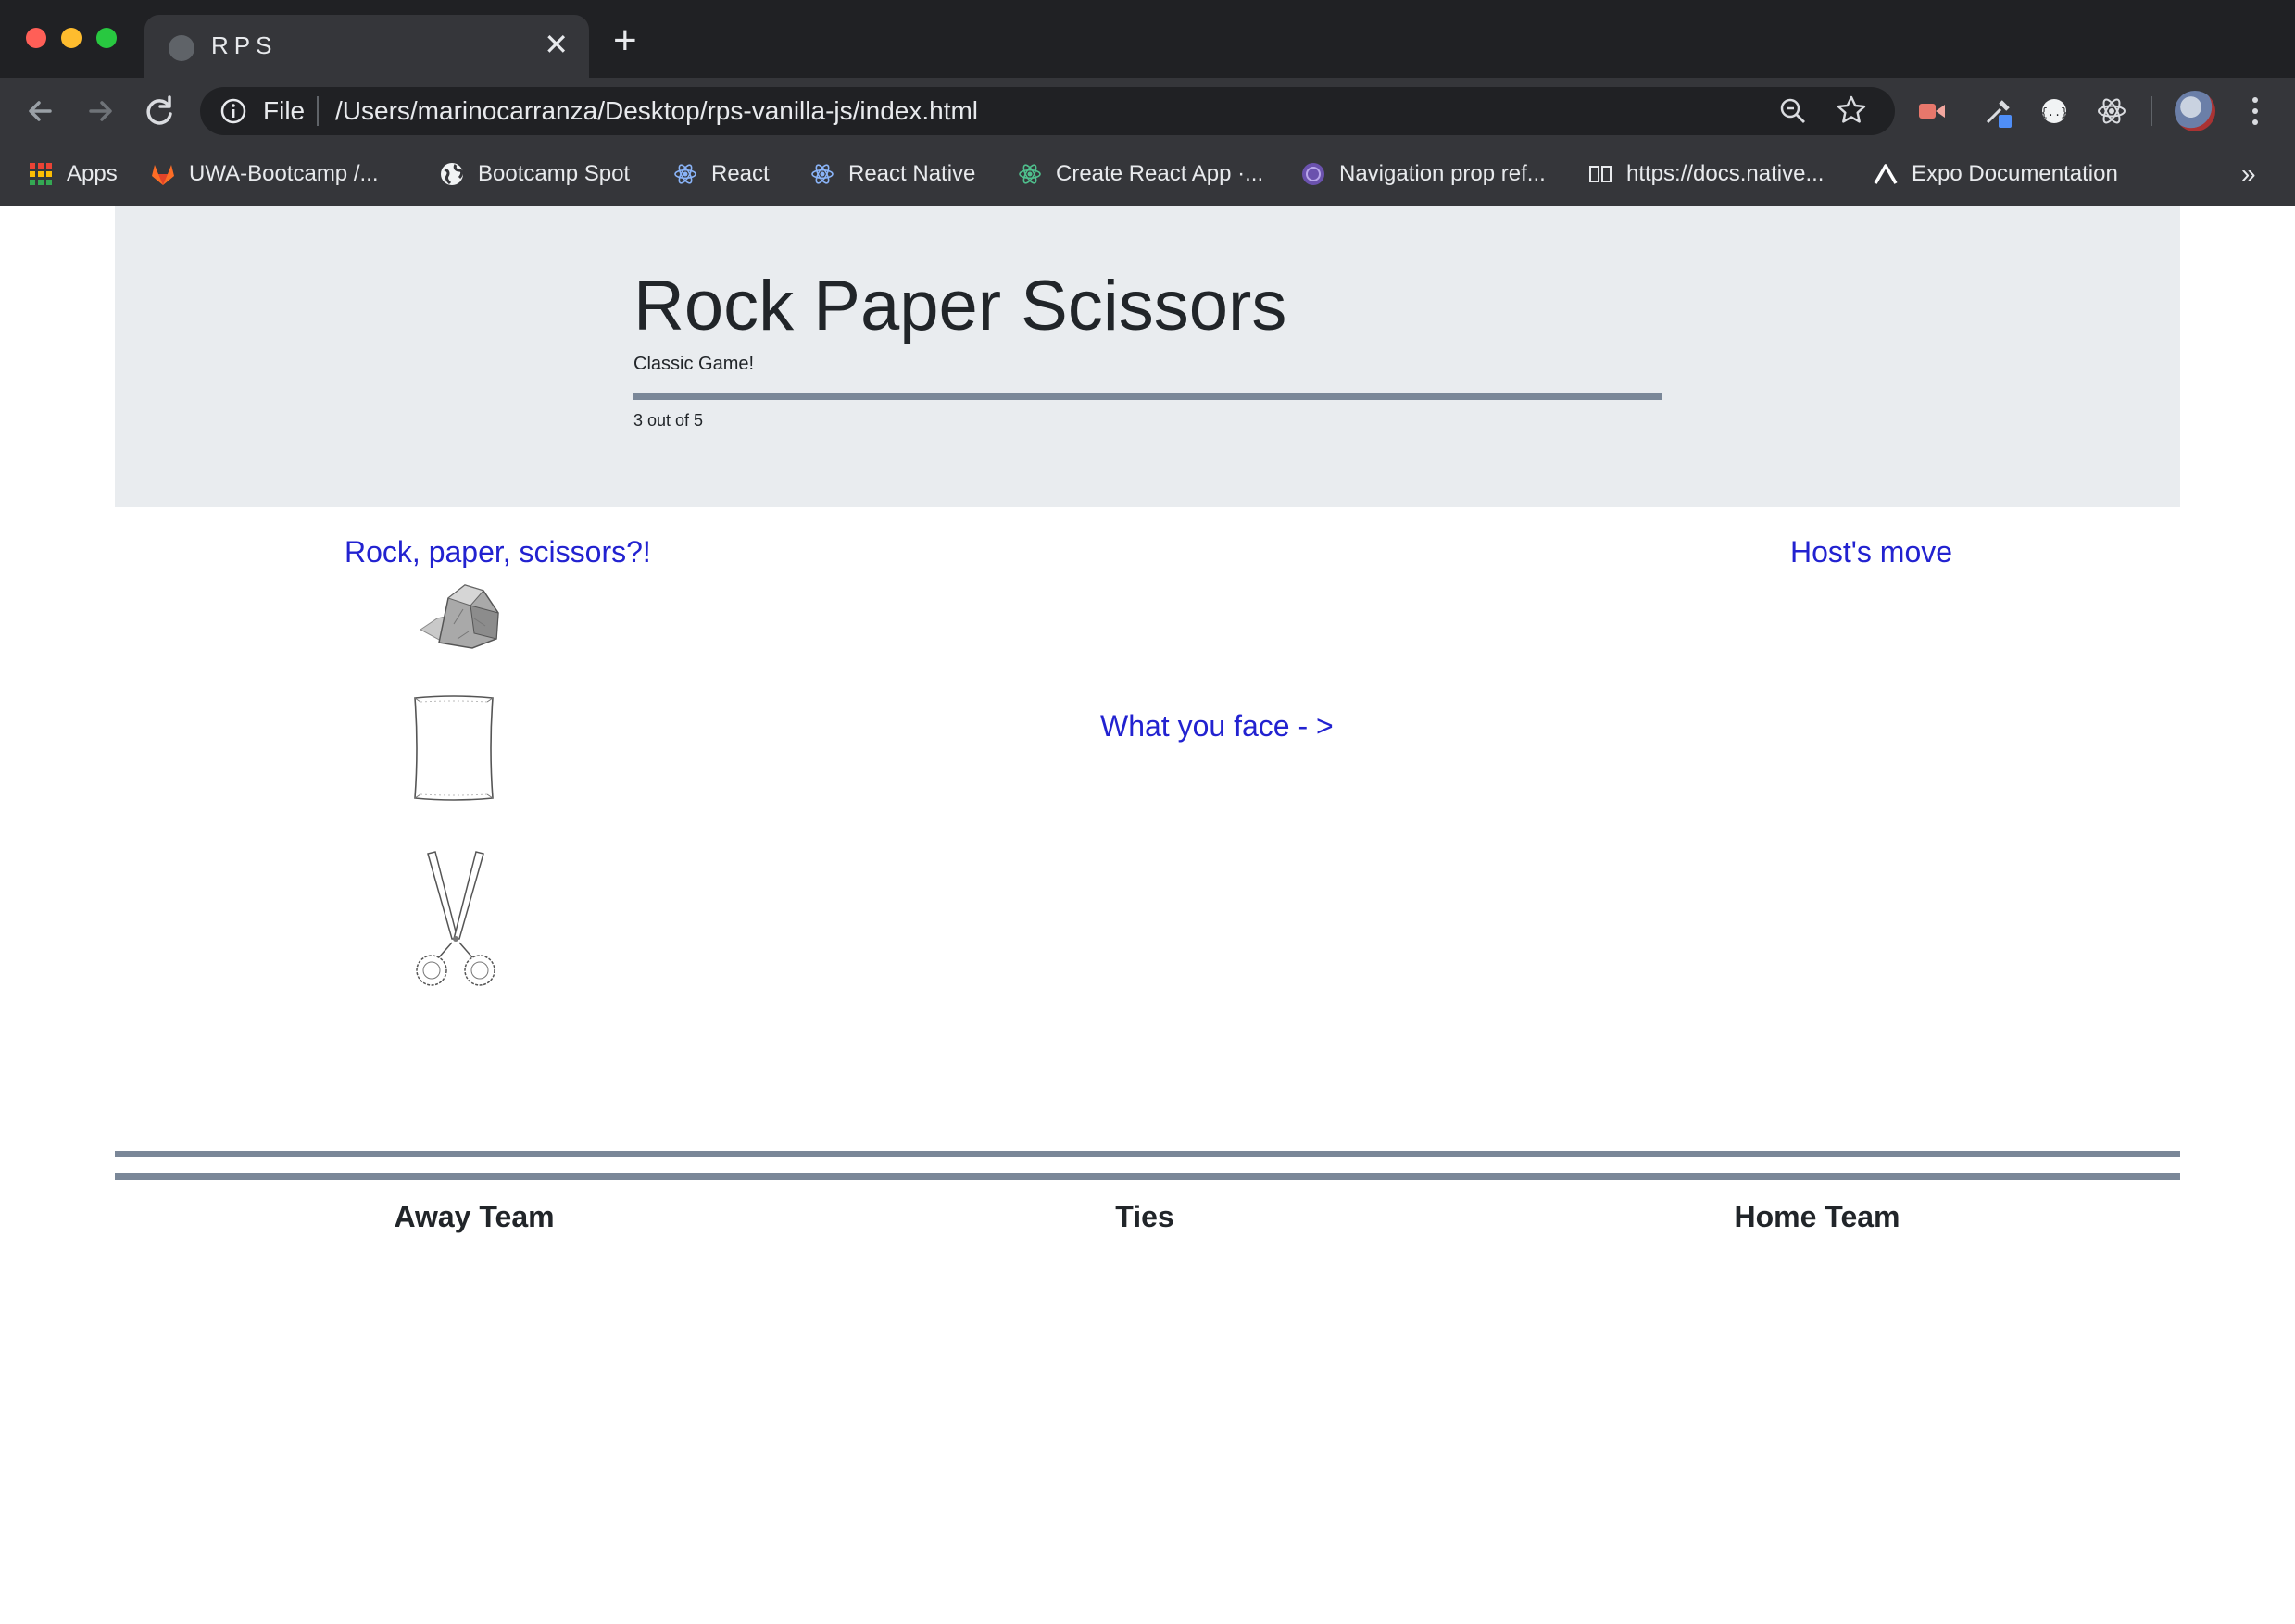  I want to click on away-team-heading: Away Team, so click(474, 1216).